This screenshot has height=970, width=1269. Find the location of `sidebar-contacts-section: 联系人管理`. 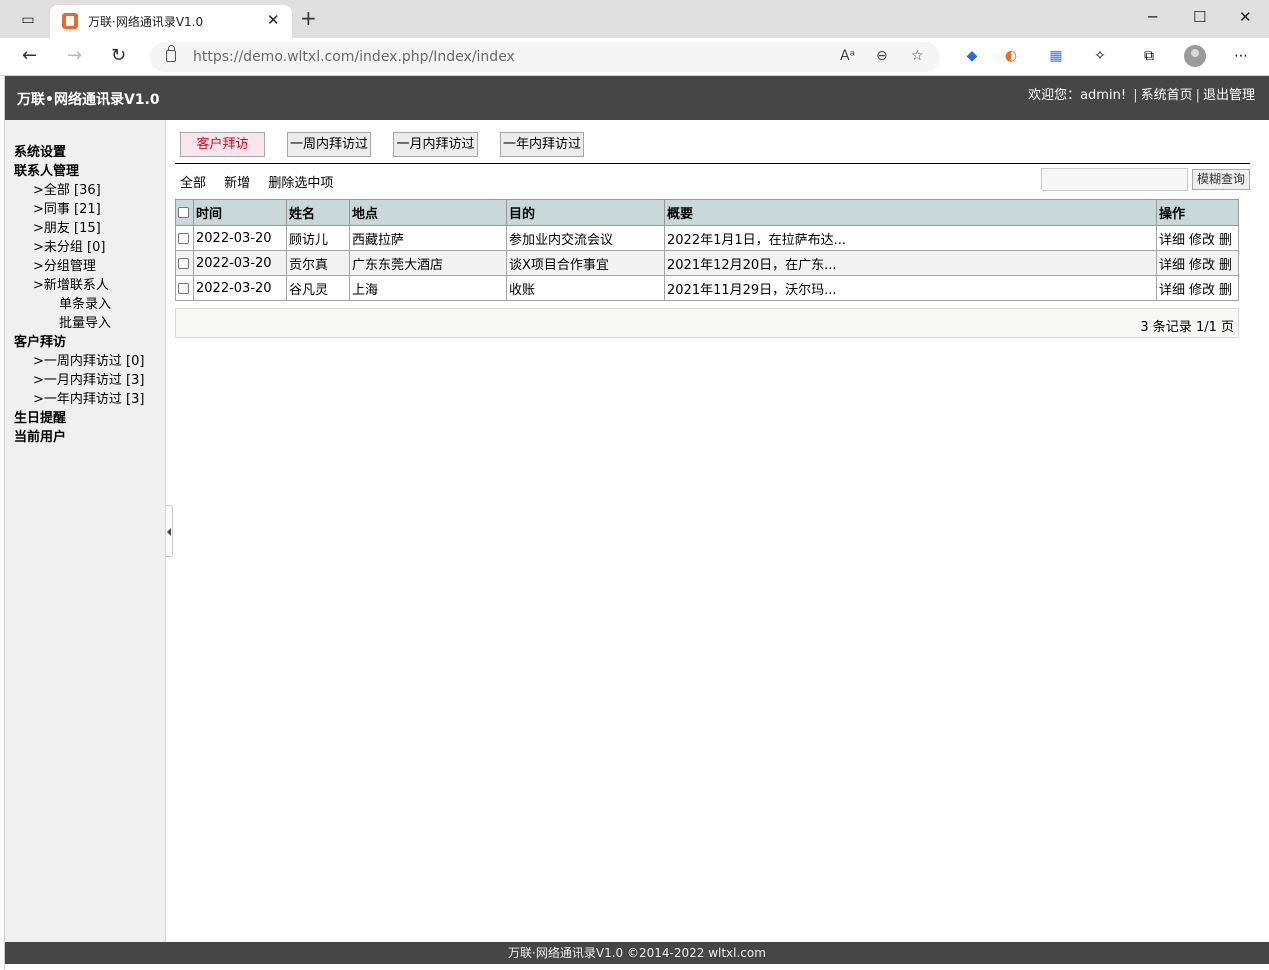

sidebar-contacts-section: 联系人管理 is located at coordinates (85, 171).